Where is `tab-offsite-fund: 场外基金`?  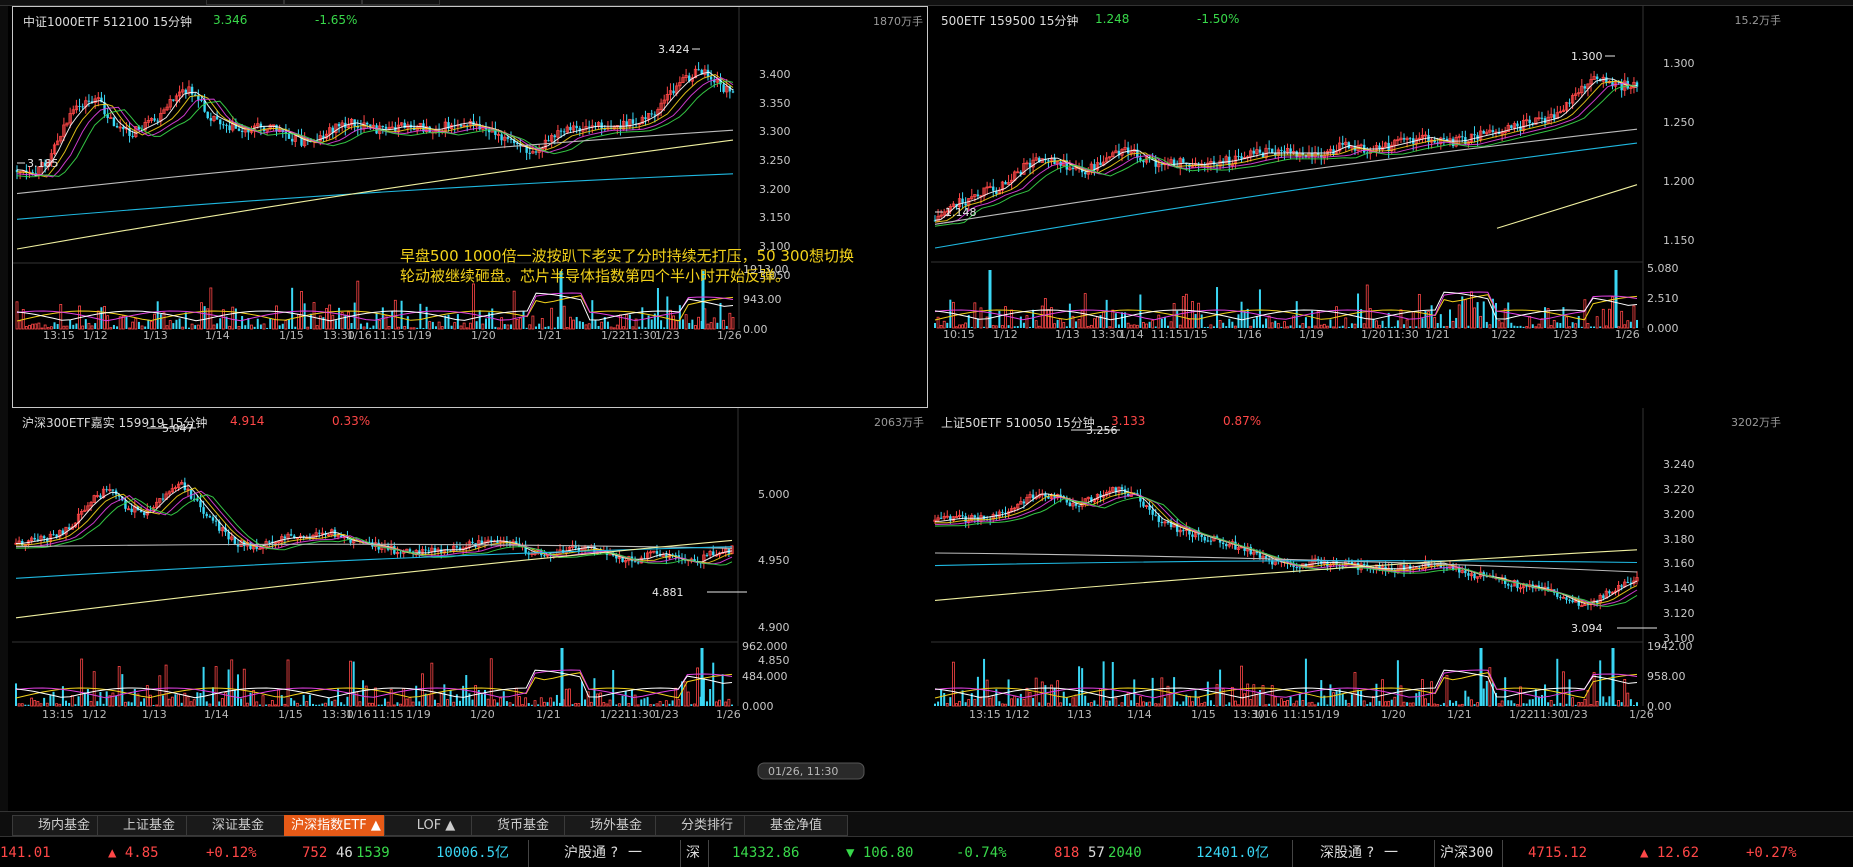
tab-offsite-fund: 场外基金 is located at coordinates (616, 825).